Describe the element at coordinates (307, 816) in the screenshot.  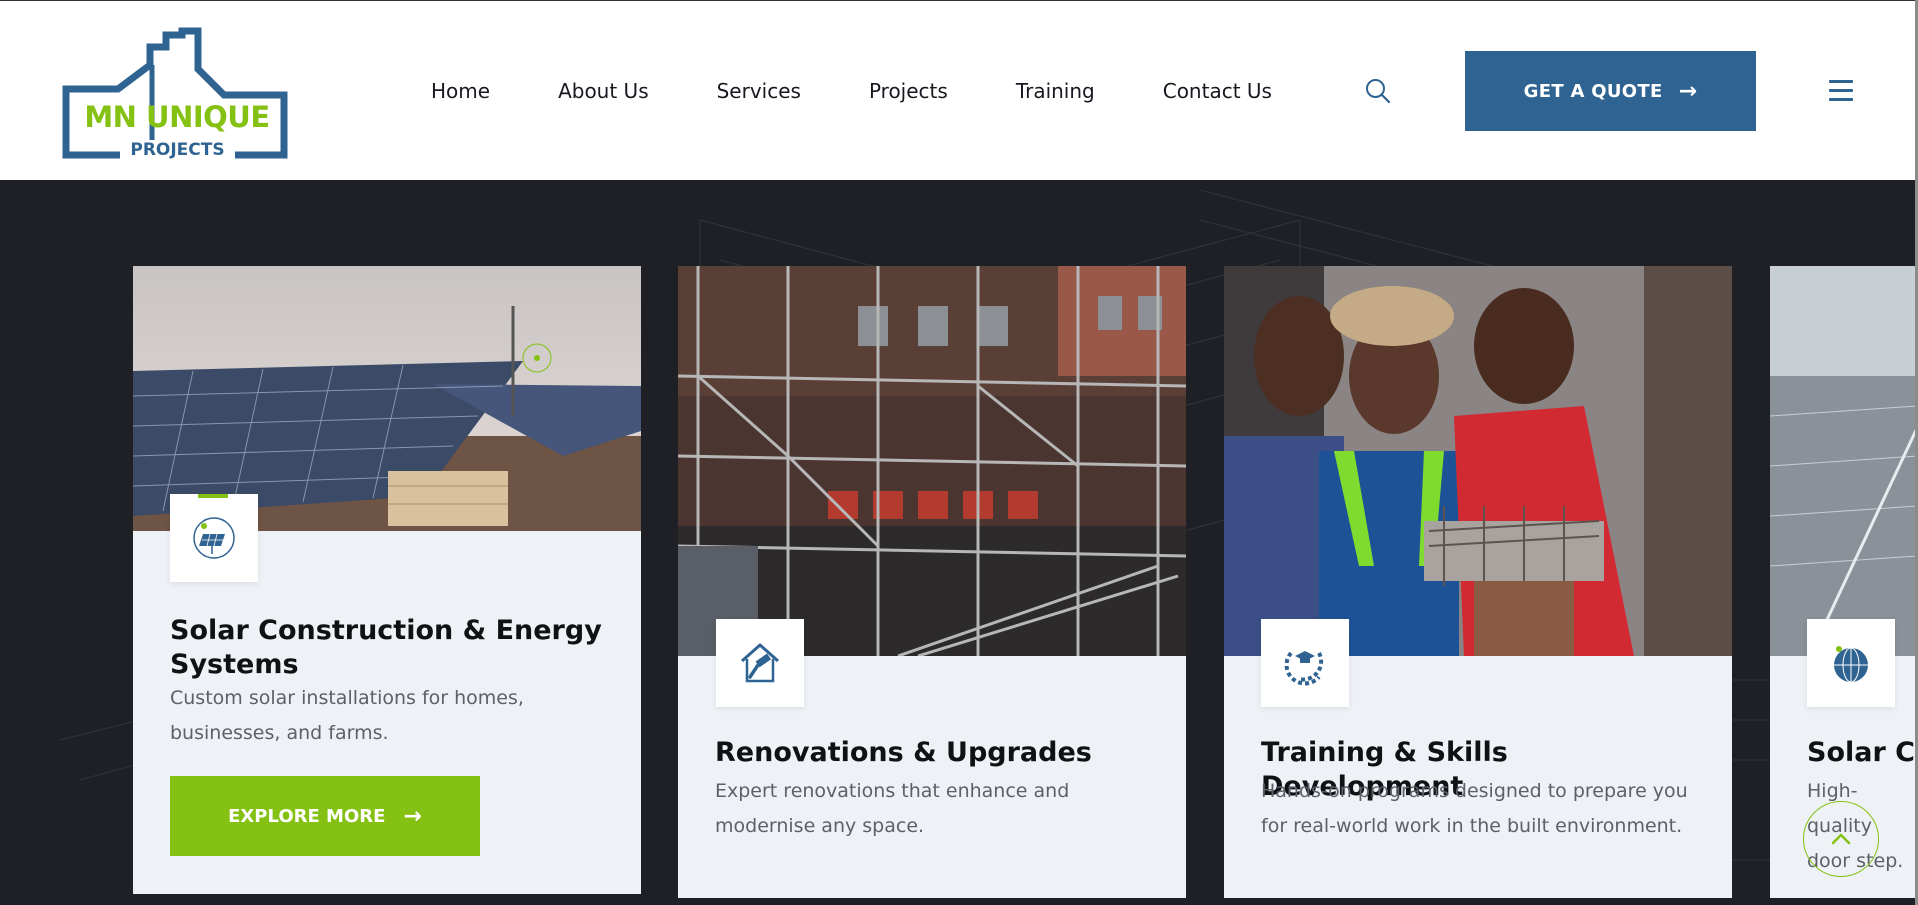
I see `explore-more-label: EXPLORE MORE` at that location.